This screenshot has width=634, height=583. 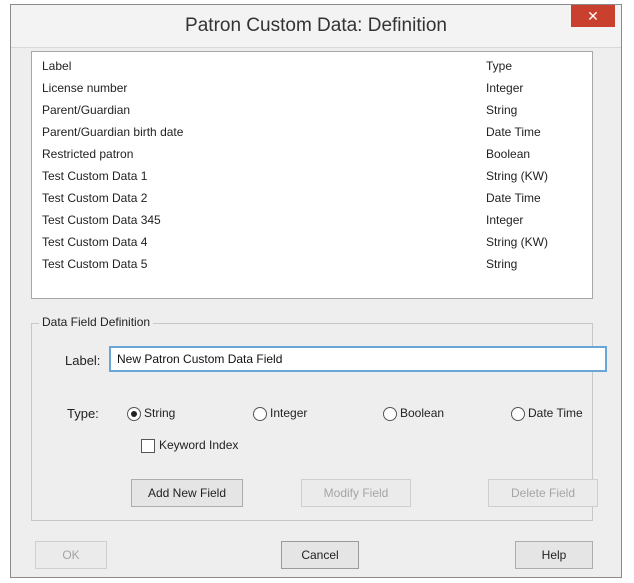 I want to click on list-item: Test Custom Data 345 Integer, so click(x=312, y=220).